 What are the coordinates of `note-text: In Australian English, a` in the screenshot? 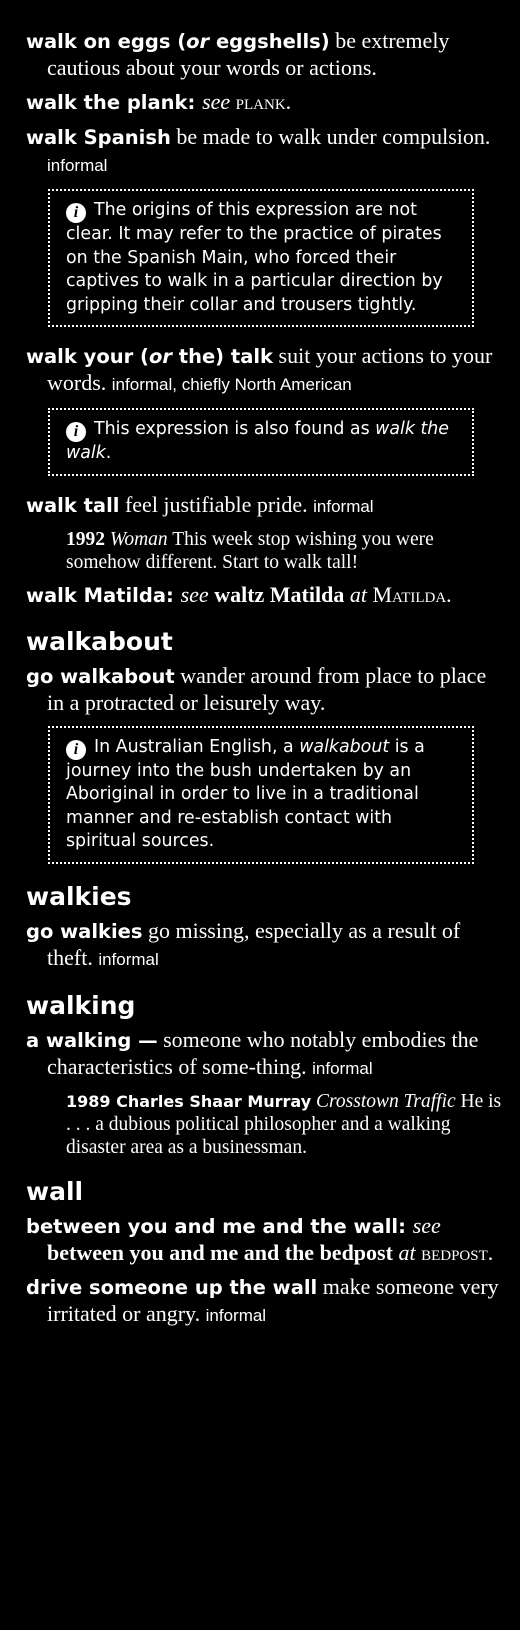 It's located at (197, 746).